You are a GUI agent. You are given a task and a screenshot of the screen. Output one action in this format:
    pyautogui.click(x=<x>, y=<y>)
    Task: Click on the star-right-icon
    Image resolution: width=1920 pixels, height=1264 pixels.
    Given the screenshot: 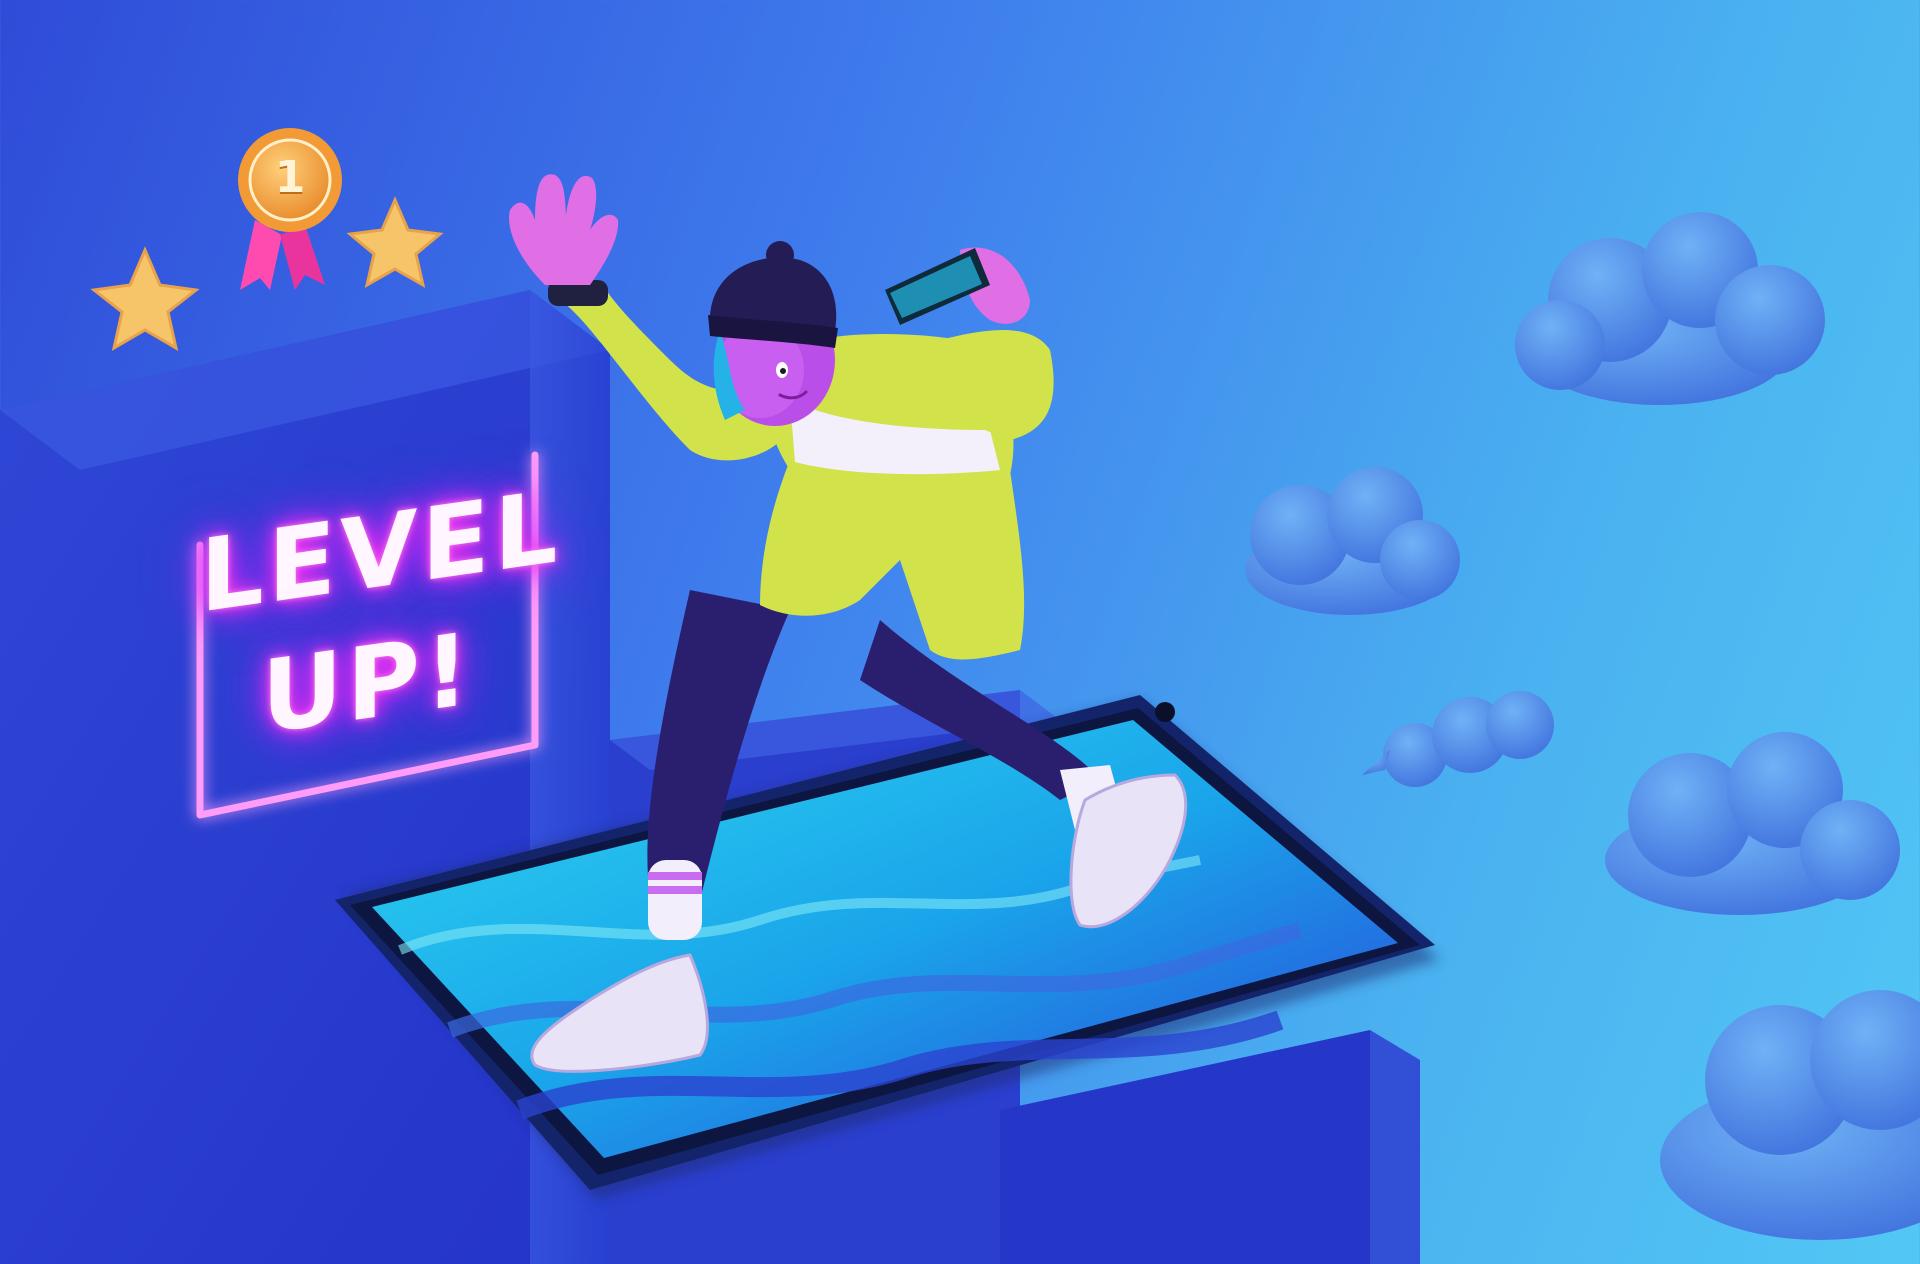 What is the action you would take?
    pyautogui.click(x=395, y=242)
    